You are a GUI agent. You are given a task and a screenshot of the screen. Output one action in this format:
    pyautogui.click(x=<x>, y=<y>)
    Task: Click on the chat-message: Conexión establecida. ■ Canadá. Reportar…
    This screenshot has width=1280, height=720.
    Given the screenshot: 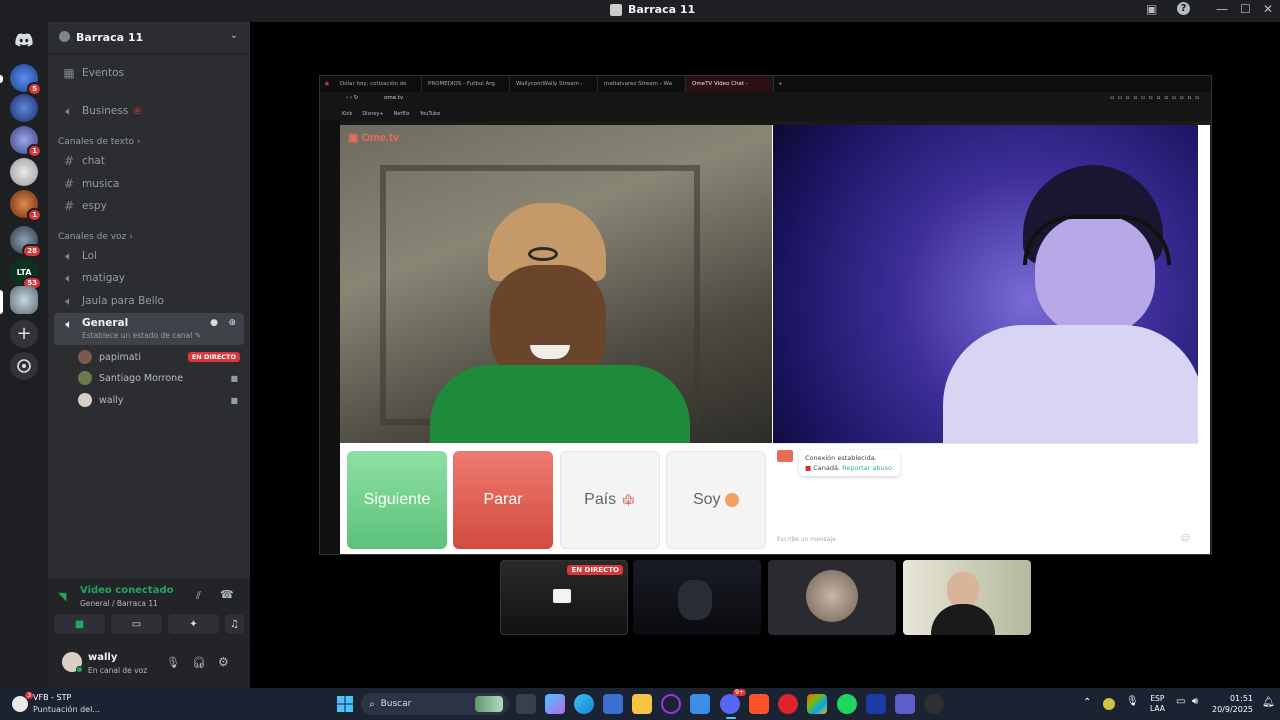 What is the action you would take?
    pyautogui.click(x=849, y=463)
    